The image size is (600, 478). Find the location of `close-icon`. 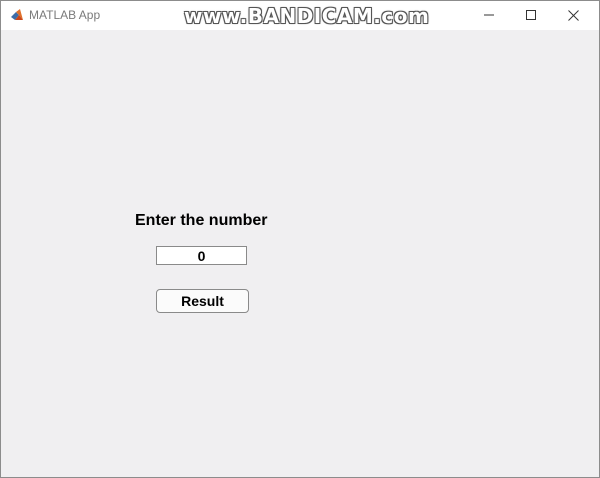

close-icon is located at coordinates (573, 15).